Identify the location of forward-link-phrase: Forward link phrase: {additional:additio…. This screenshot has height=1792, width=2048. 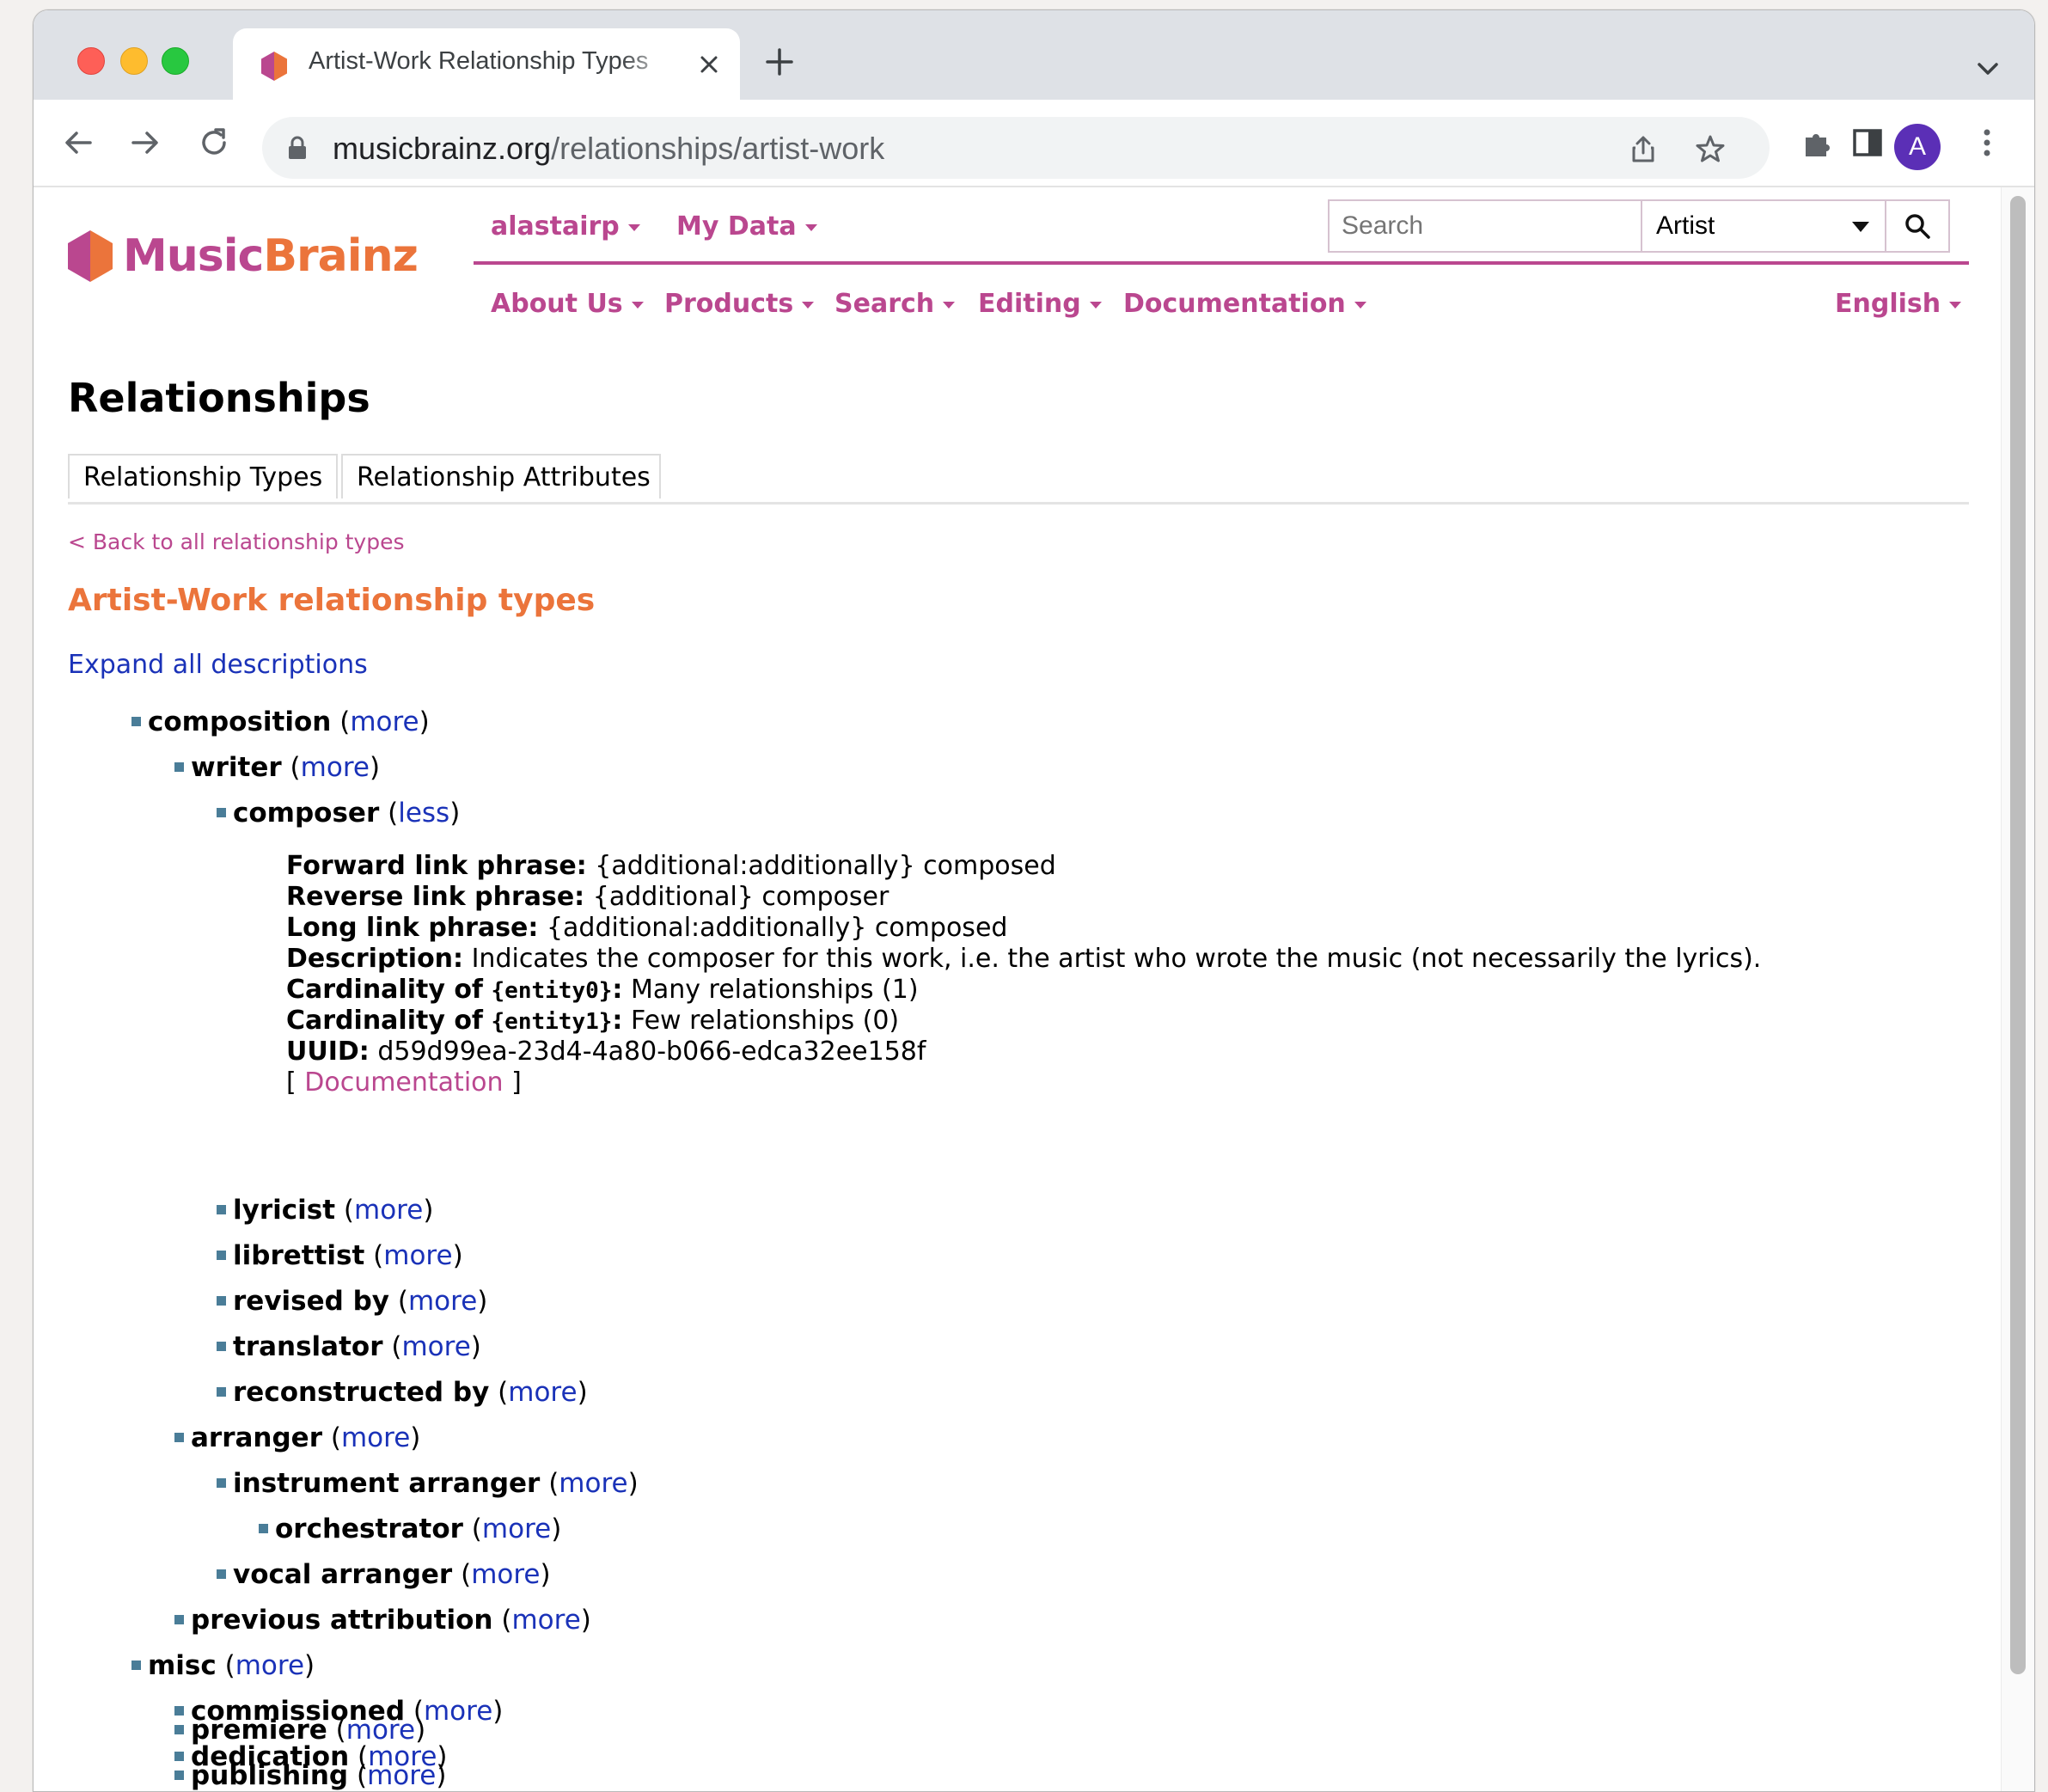
(671, 866).